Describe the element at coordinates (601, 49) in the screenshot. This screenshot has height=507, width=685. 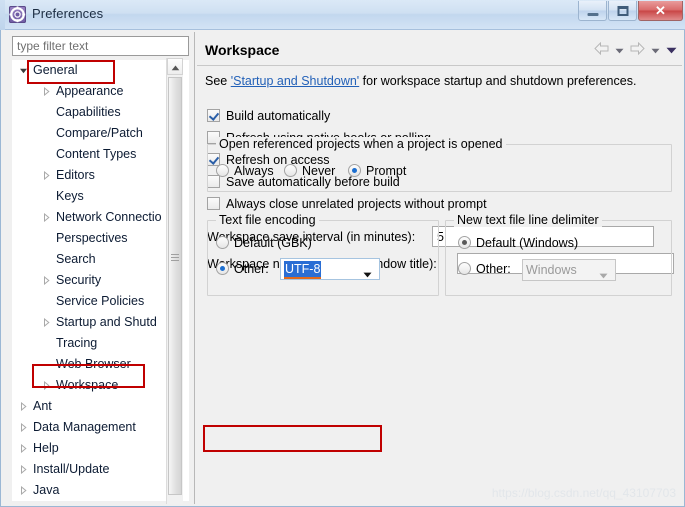
I see `back-arrow-icon` at that location.